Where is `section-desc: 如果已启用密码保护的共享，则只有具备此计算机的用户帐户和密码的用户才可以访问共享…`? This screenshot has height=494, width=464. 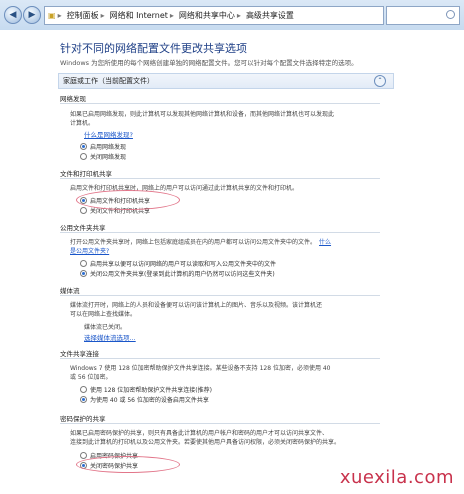
section-desc: 如果已启用密码保护的共享，则只有具备此计算机的用户帐户和密码的用户才可以访问共享… is located at coordinates (199, 433).